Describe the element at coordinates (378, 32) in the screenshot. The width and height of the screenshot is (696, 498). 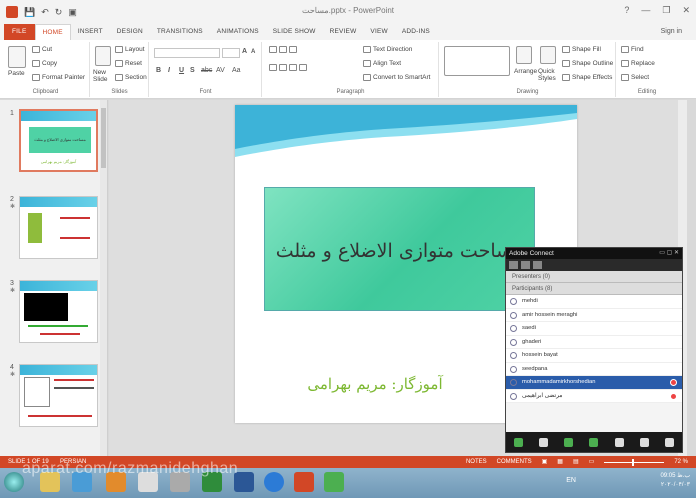
I see `tab-view: VIEW` at that location.